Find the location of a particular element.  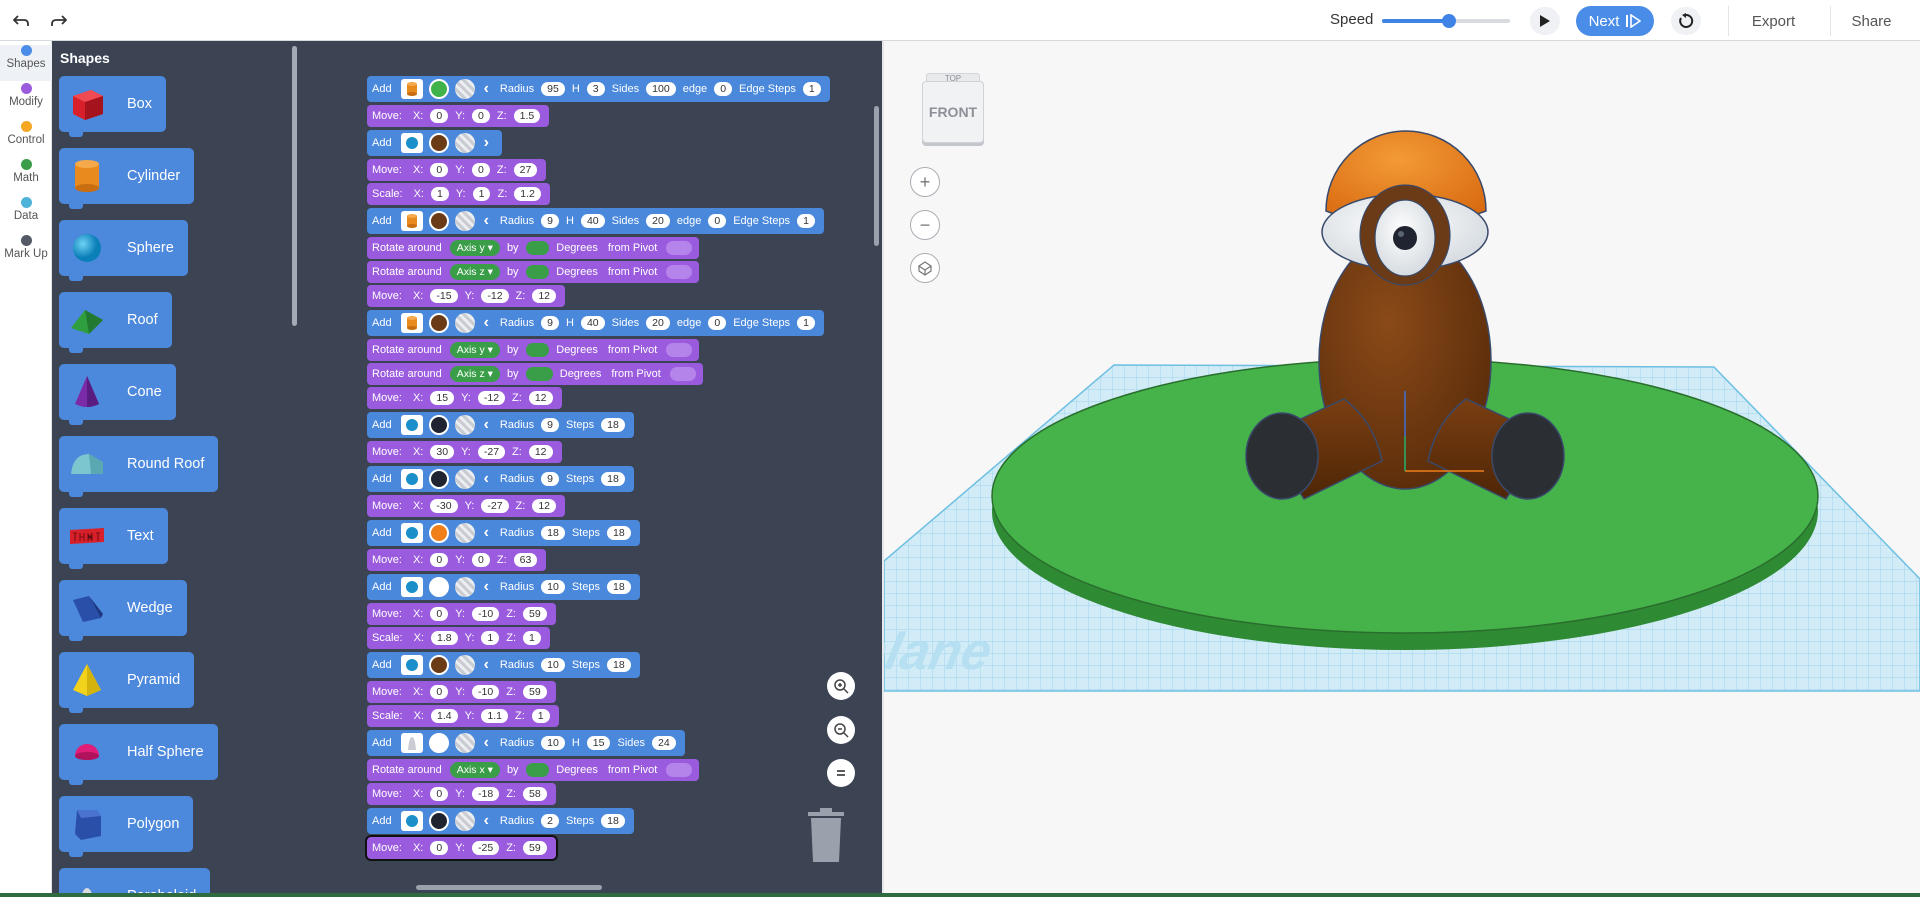

viewport-zoom-in-button: + is located at coordinates (925, 182).